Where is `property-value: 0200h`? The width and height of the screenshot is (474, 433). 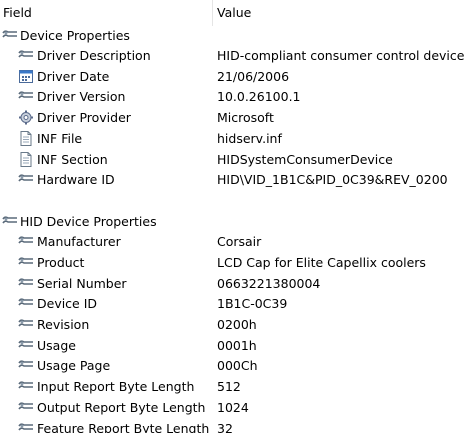
property-value: 0200h is located at coordinates (237, 324).